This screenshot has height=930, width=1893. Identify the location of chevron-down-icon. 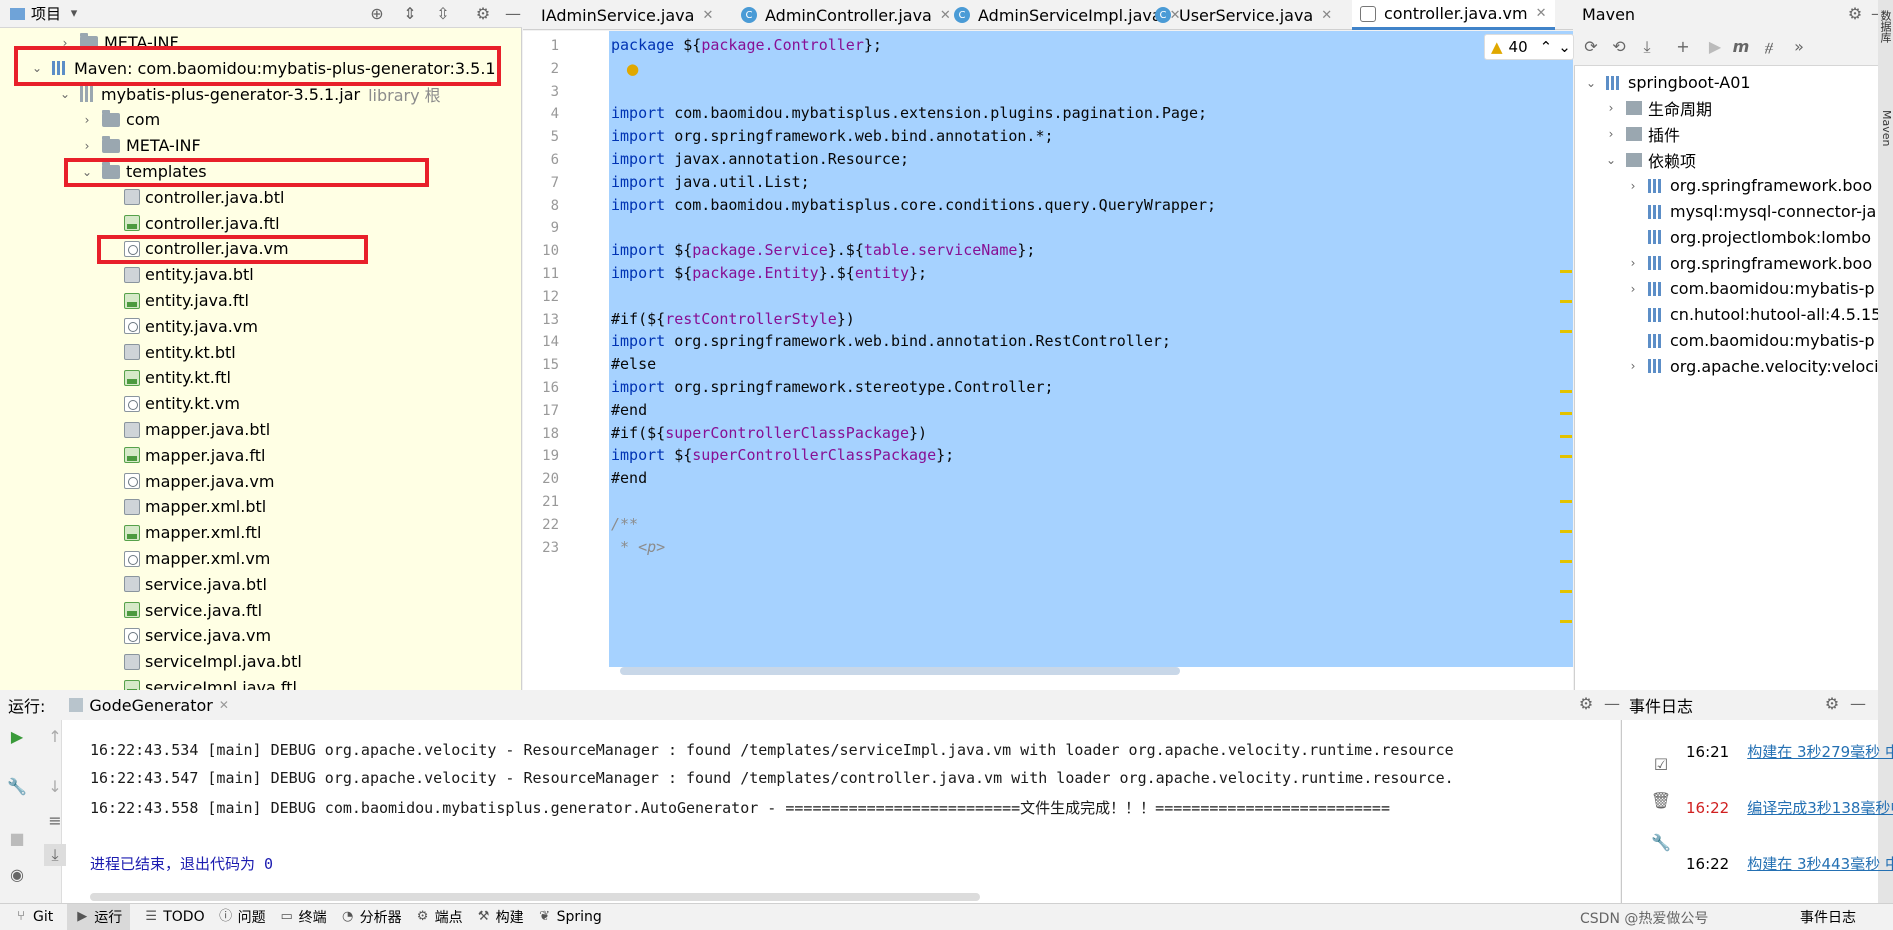
(1559, 15).